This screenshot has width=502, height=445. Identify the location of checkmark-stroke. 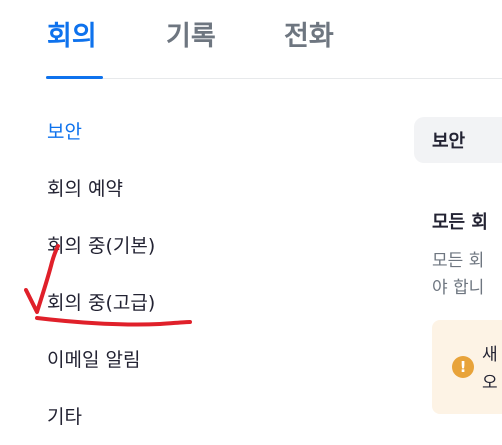
(42, 279).